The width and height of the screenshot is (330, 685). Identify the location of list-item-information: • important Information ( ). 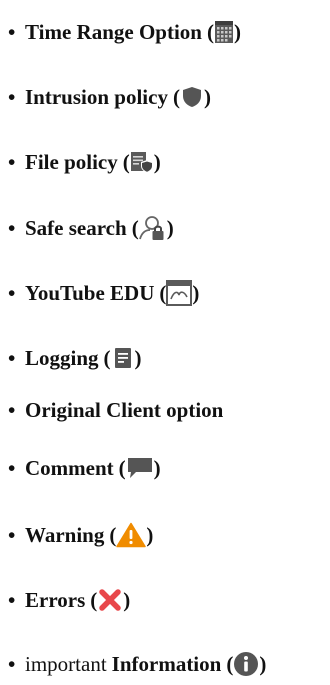
(137, 664).